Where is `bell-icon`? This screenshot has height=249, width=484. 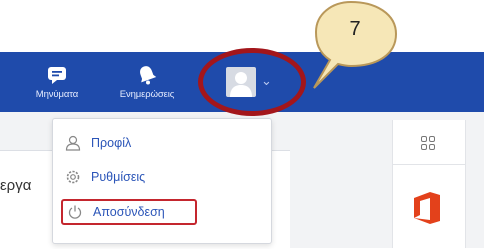
bell-icon is located at coordinates (148, 75).